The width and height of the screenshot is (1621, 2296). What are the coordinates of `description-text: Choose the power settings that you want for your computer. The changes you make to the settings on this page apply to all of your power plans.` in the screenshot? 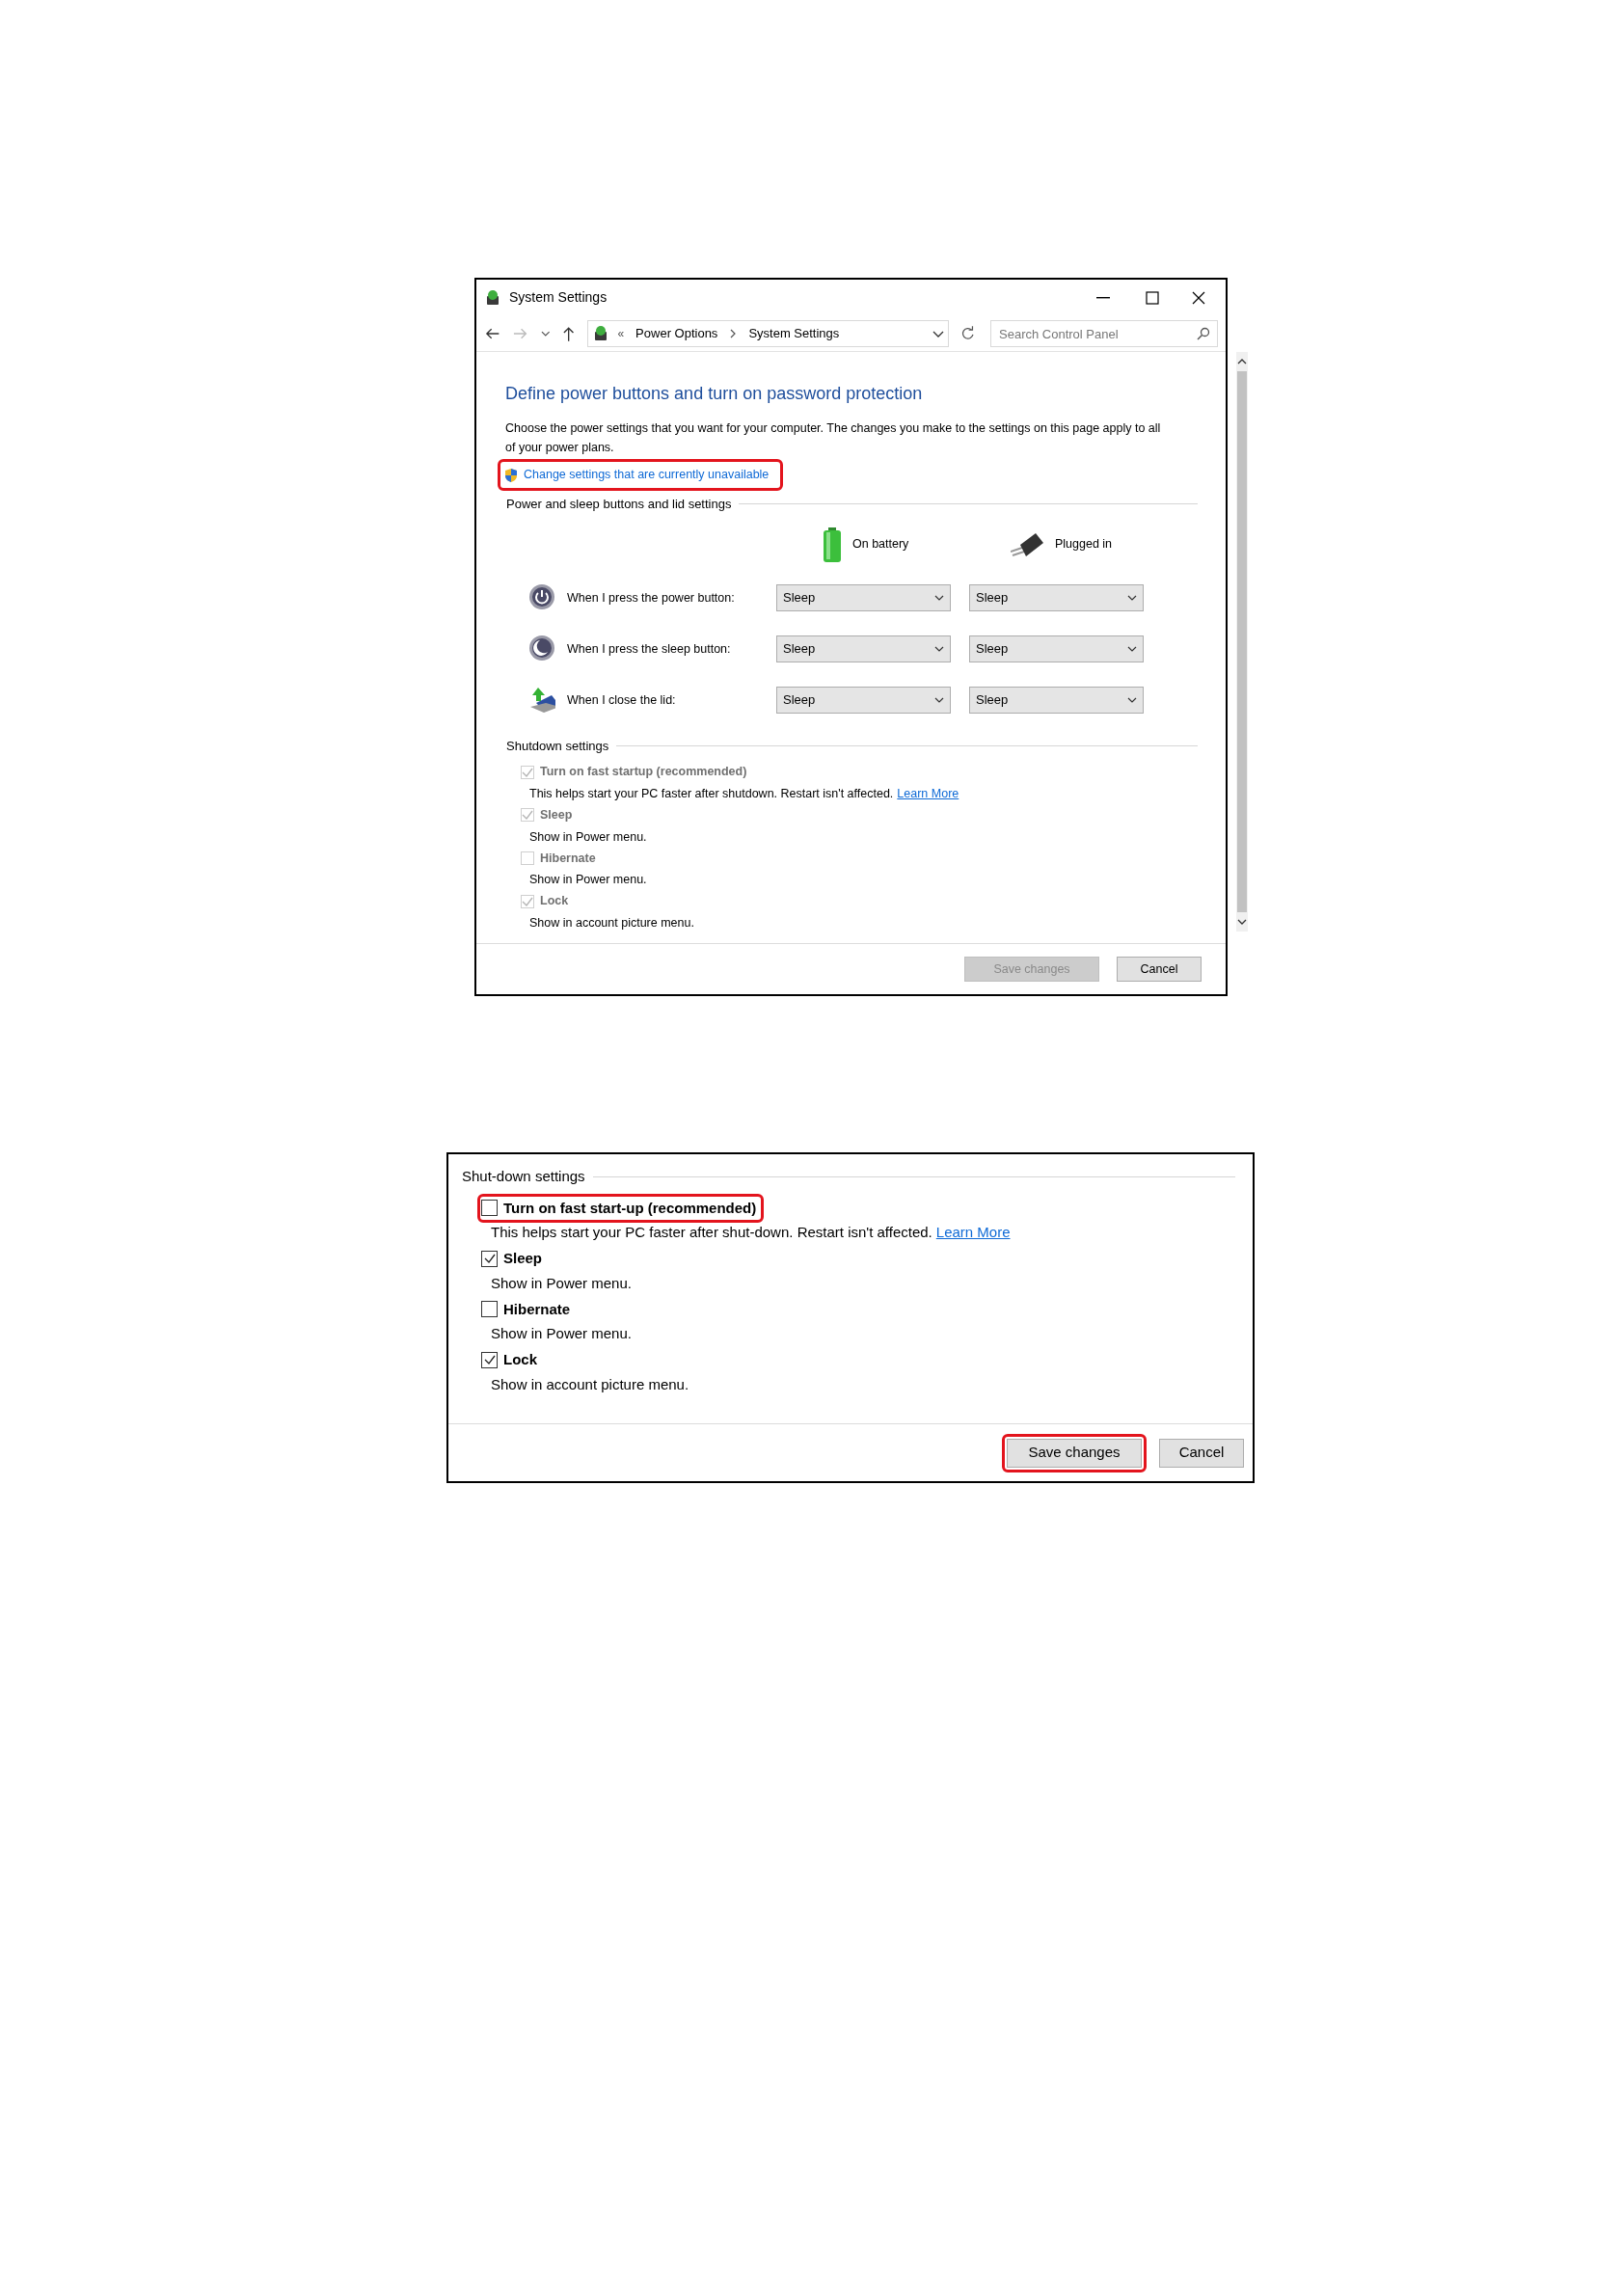 It's located at (833, 438).